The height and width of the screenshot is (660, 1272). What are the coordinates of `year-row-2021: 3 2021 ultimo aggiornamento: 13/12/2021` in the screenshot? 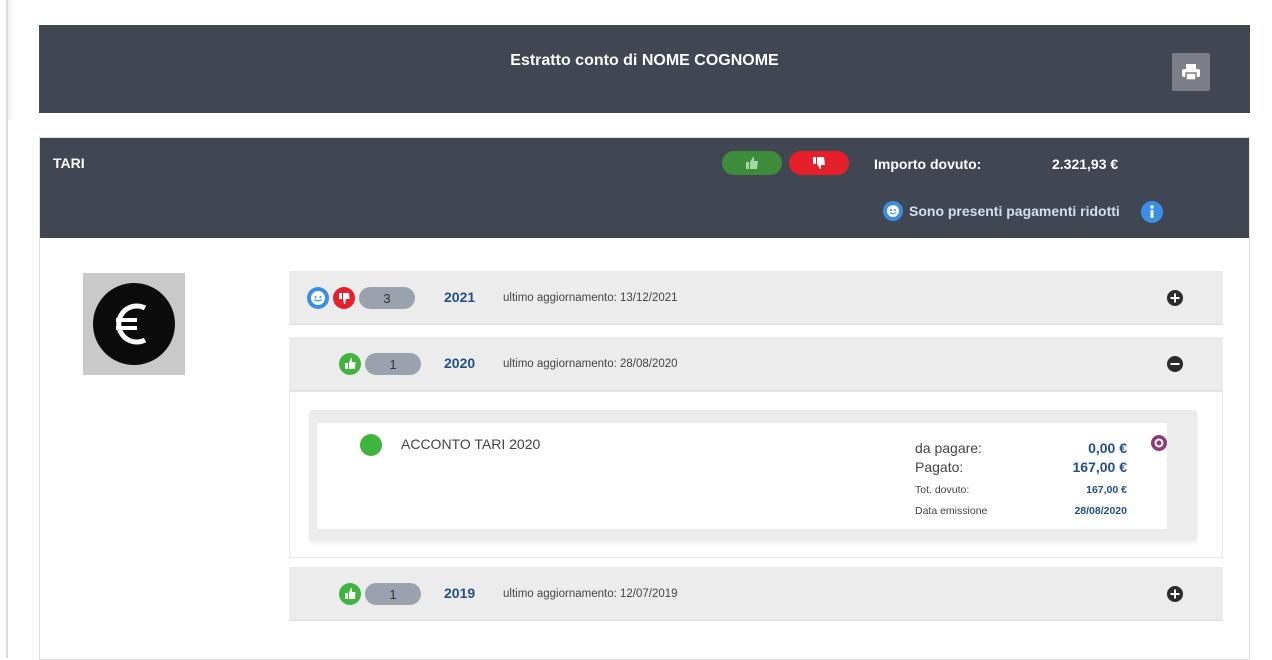 It's located at (756, 298).